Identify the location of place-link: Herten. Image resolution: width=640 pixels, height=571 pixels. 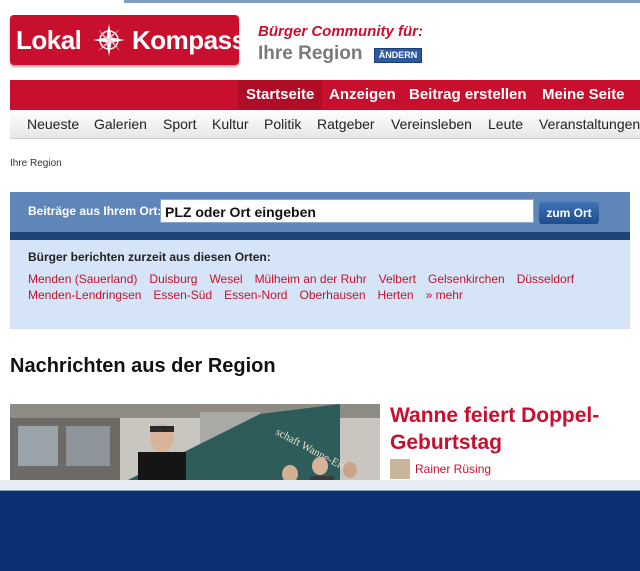
(396, 295).